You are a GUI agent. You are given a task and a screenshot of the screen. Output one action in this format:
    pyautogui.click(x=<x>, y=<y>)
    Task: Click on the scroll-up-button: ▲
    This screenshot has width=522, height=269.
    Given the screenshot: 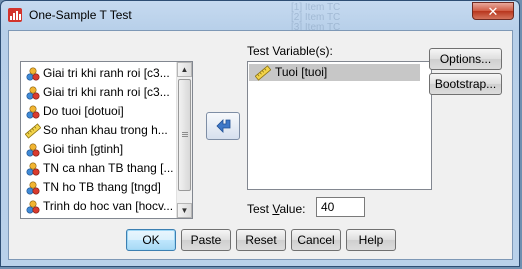 What is the action you would take?
    pyautogui.click(x=184, y=69)
    